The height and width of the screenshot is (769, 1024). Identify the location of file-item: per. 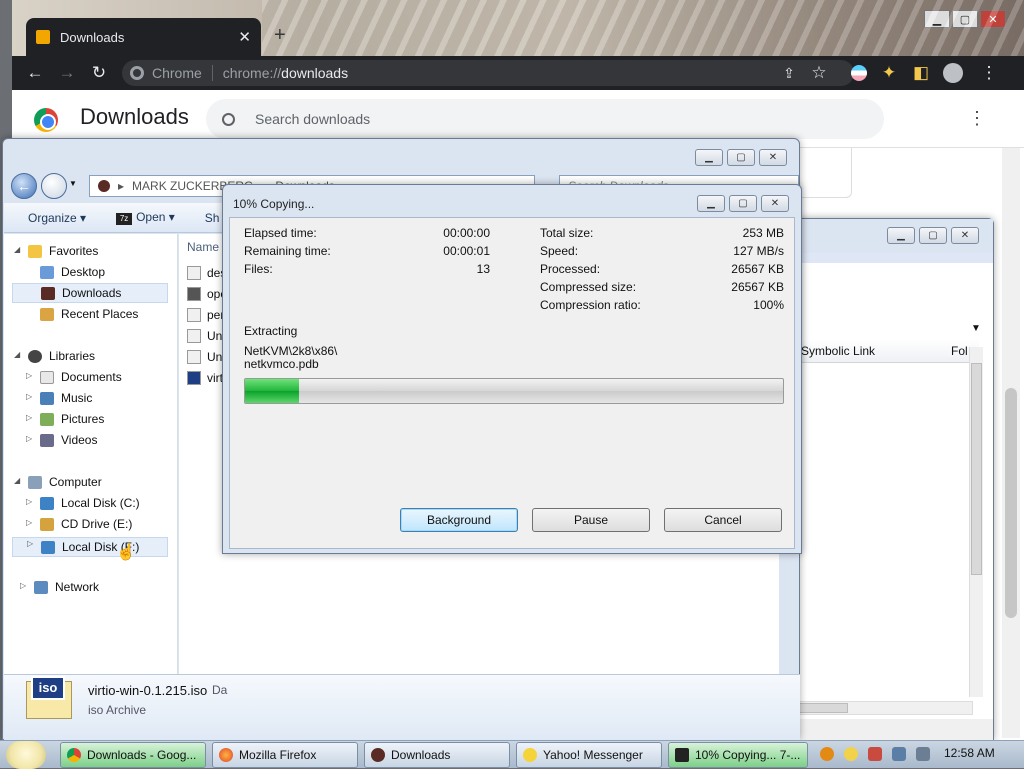
(205, 315).